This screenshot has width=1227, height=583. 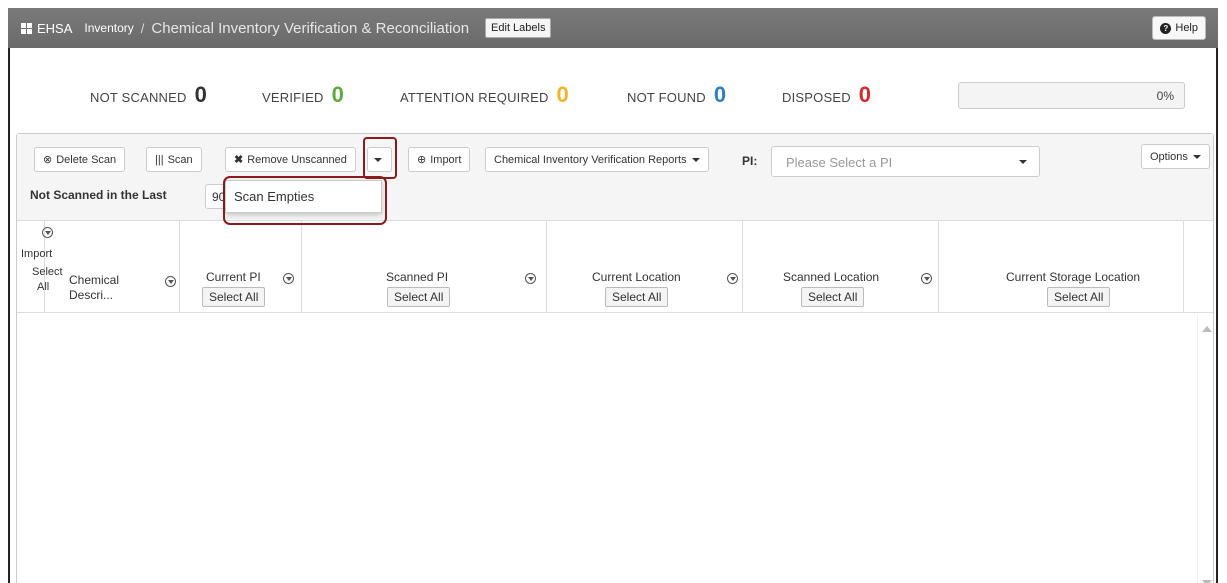 I want to click on stat-attention: ATTENTION REQUIRED 0, so click(x=484, y=95).